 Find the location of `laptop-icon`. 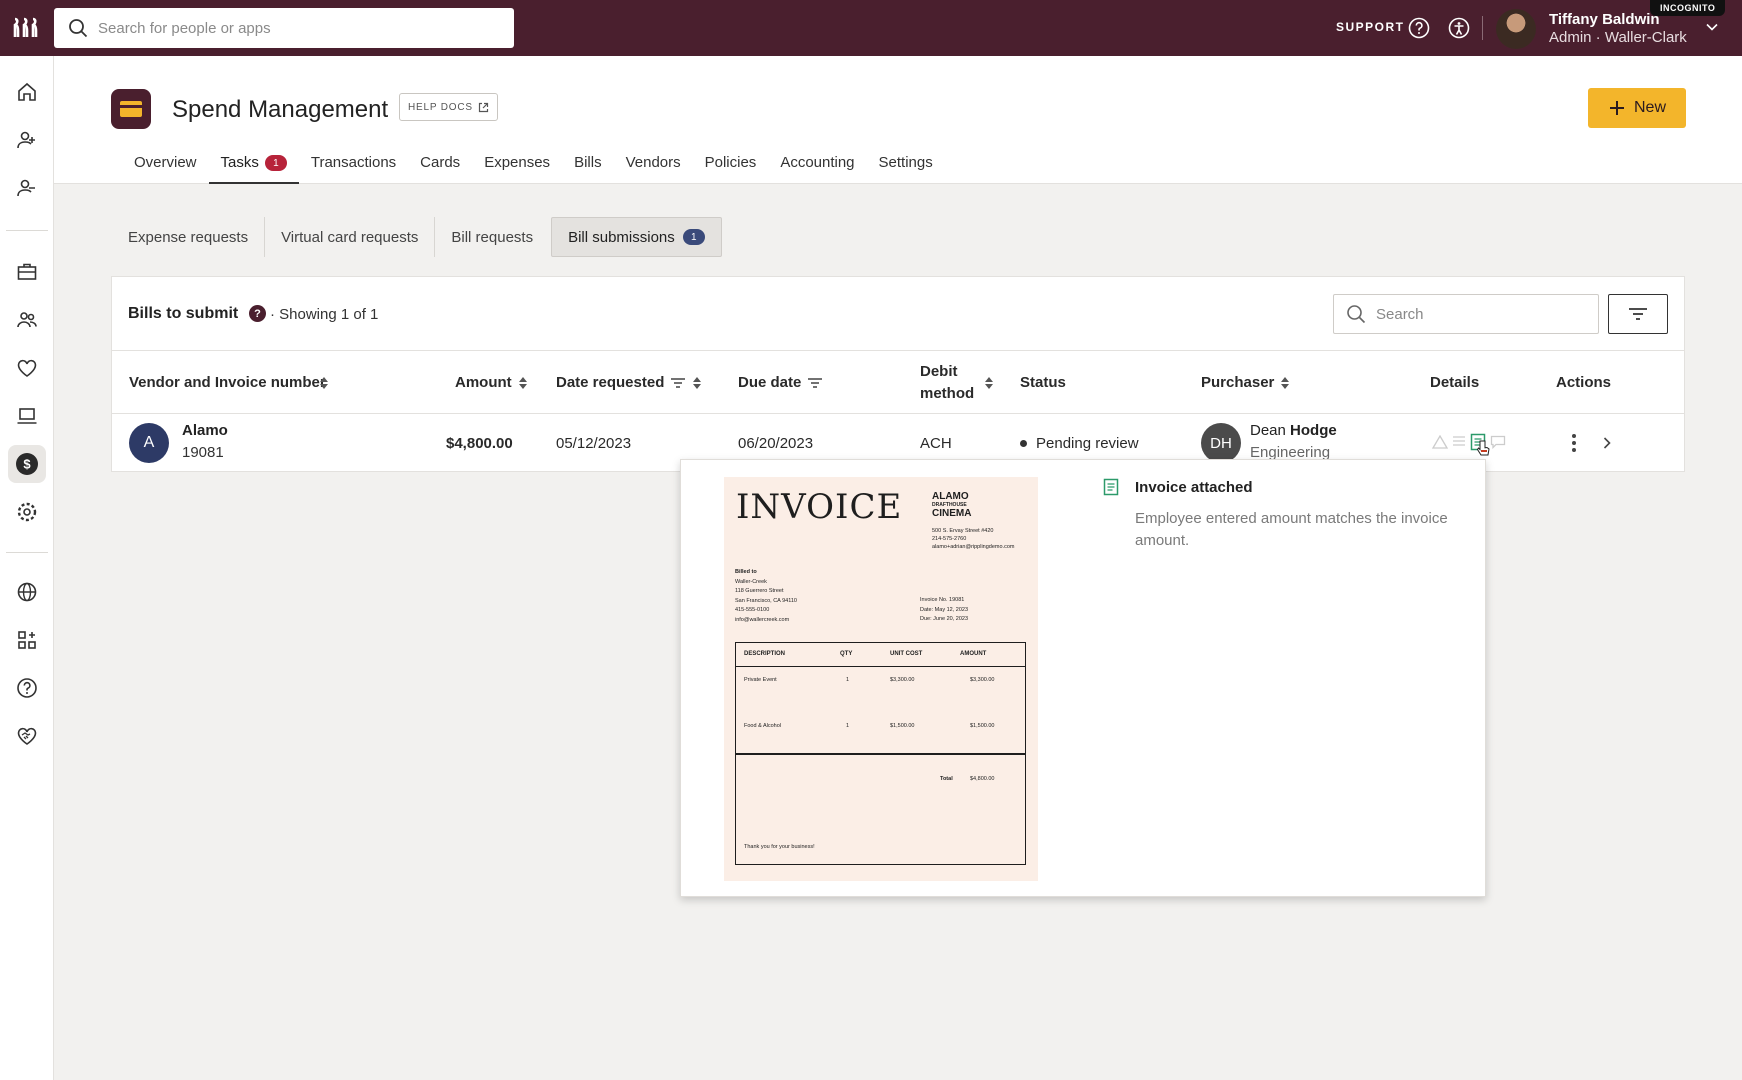

laptop-icon is located at coordinates (27, 416).